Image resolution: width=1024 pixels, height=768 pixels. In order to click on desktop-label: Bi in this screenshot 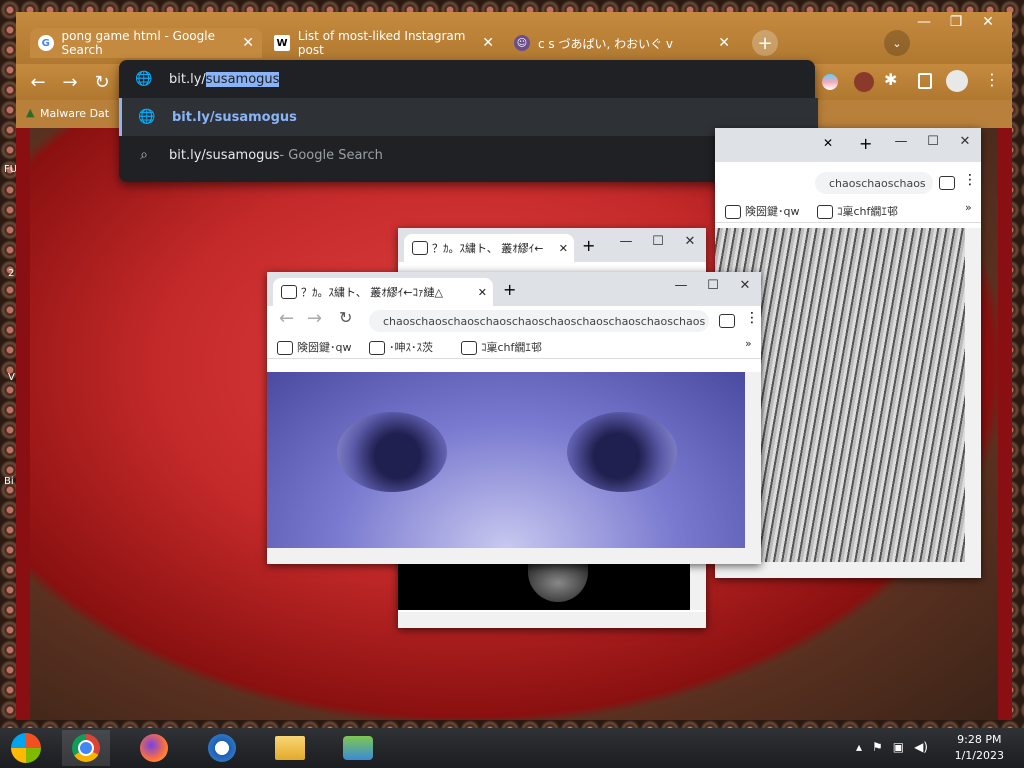, I will do `click(9, 481)`.